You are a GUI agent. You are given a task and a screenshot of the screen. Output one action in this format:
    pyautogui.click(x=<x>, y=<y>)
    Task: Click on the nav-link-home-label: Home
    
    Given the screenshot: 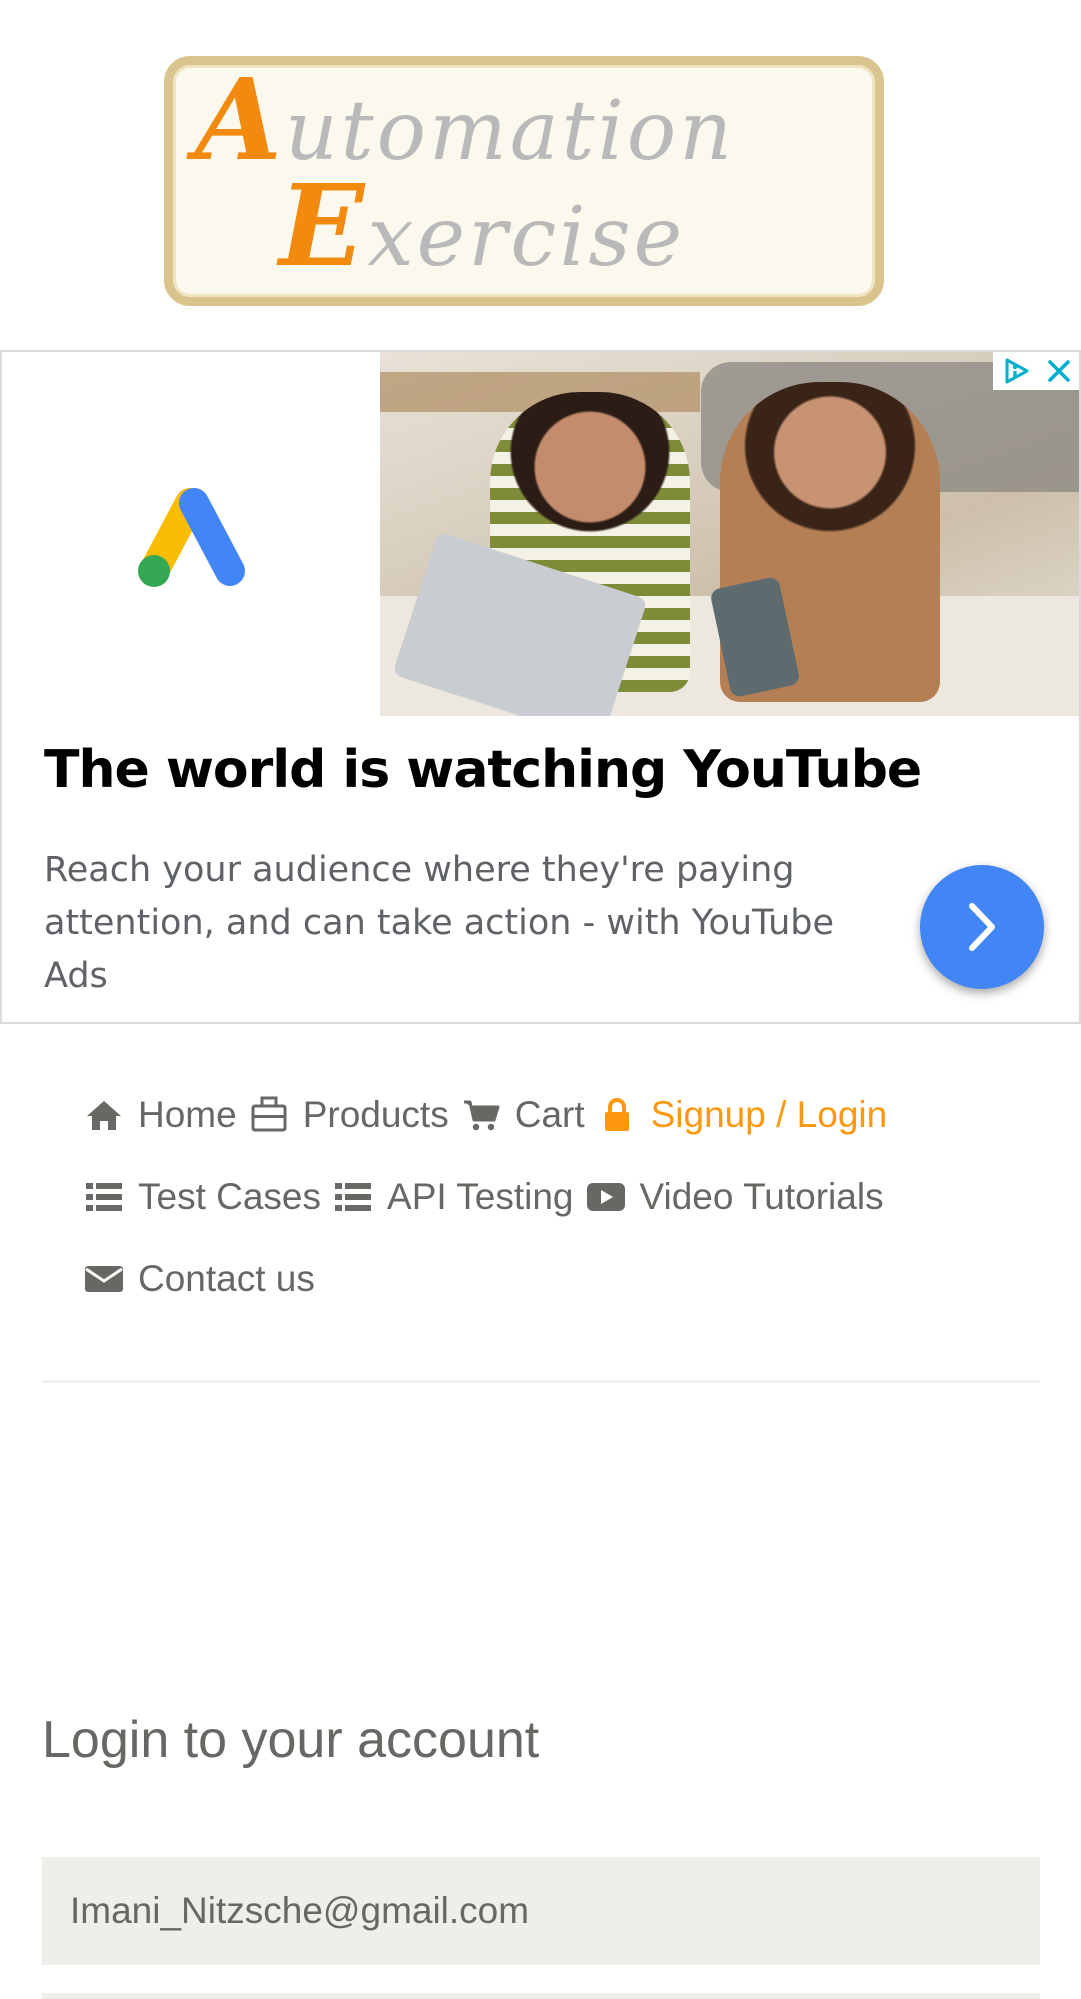 What is the action you would take?
    pyautogui.click(x=187, y=1114)
    